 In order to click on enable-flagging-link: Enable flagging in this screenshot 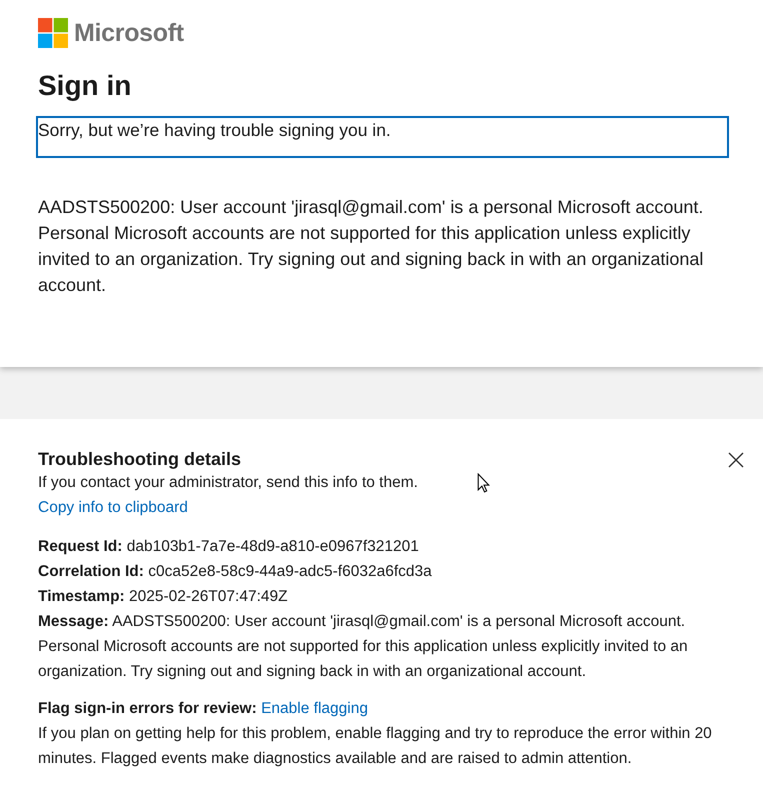, I will do `click(314, 708)`.